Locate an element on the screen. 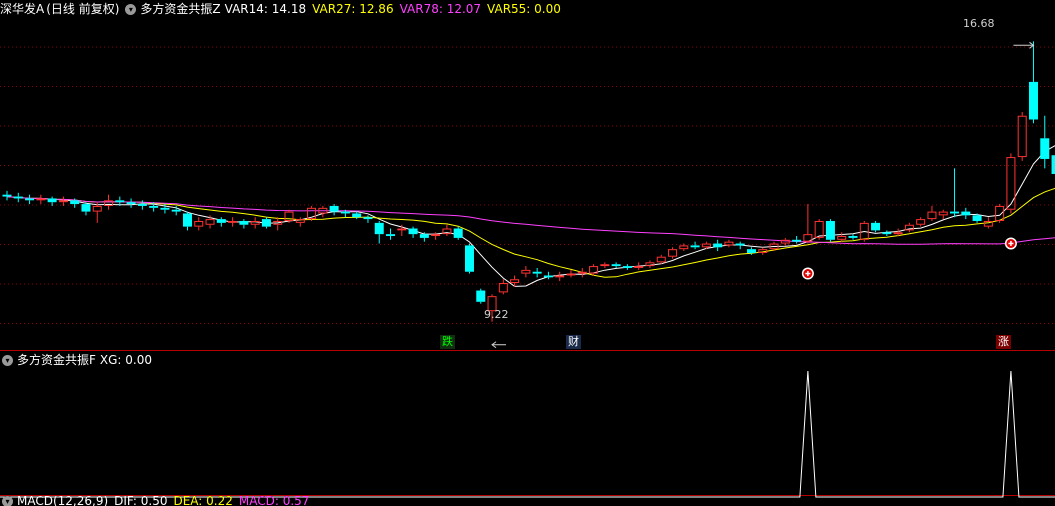 The image size is (1055, 506). low-price-label: 9.22 is located at coordinates (496, 314).